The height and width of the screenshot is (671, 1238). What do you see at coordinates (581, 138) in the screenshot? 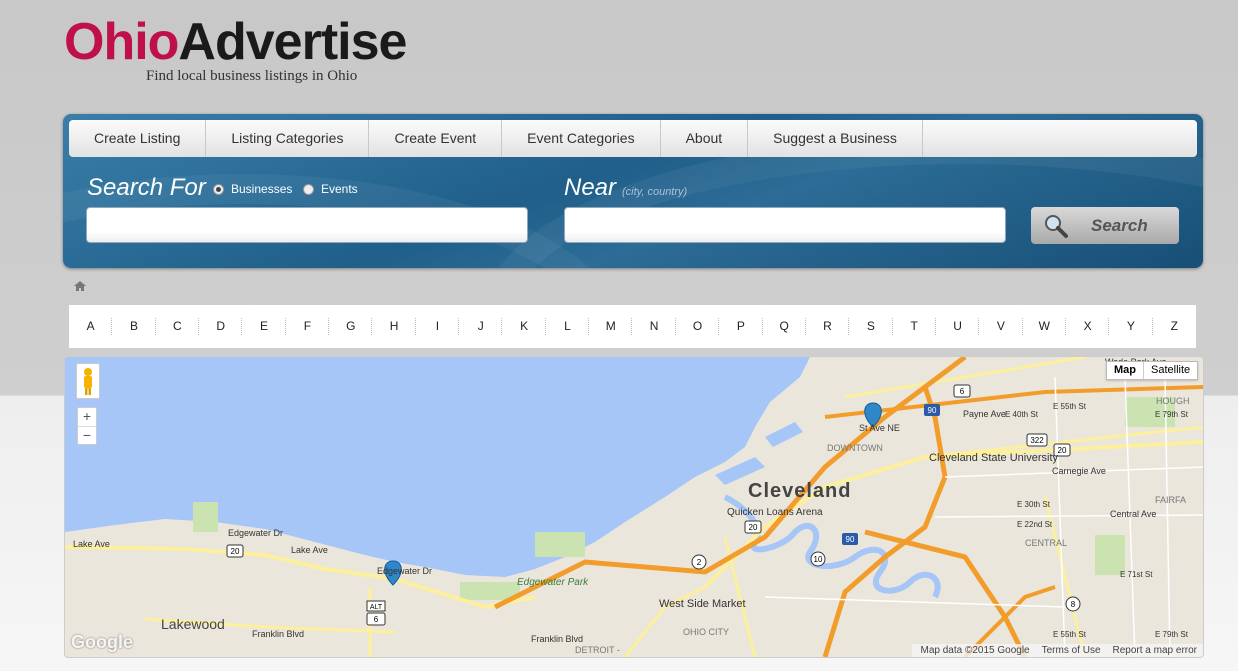
I see `nav-event-categories: Event Categories` at bounding box center [581, 138].